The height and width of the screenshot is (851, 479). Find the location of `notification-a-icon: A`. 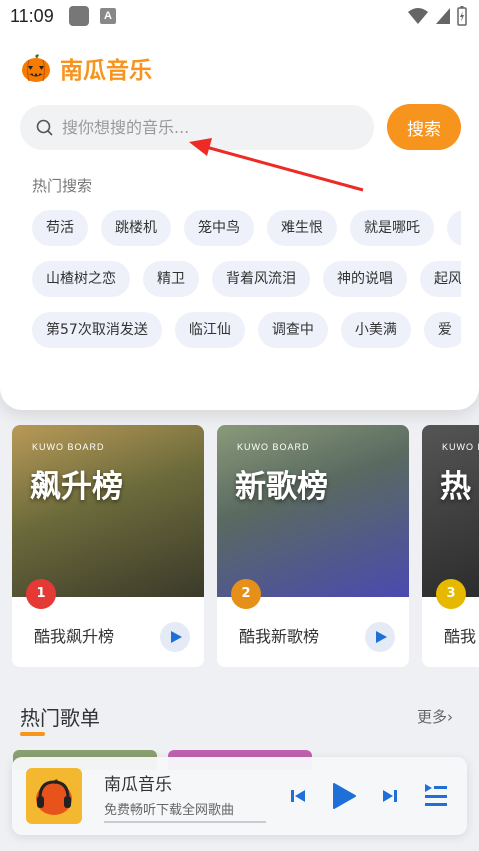

notification-a-icon: A is located at coordinates (108, 16).